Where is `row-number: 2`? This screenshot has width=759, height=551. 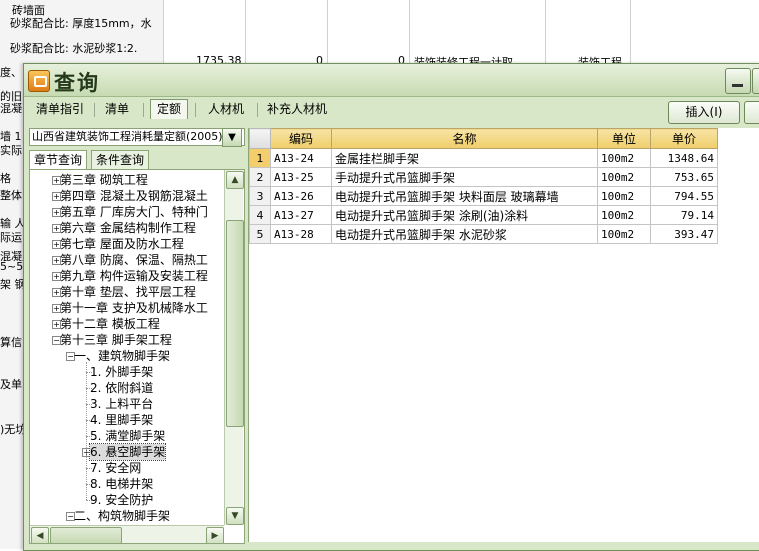
row-number: 2 is located at coordinates (260, 177).